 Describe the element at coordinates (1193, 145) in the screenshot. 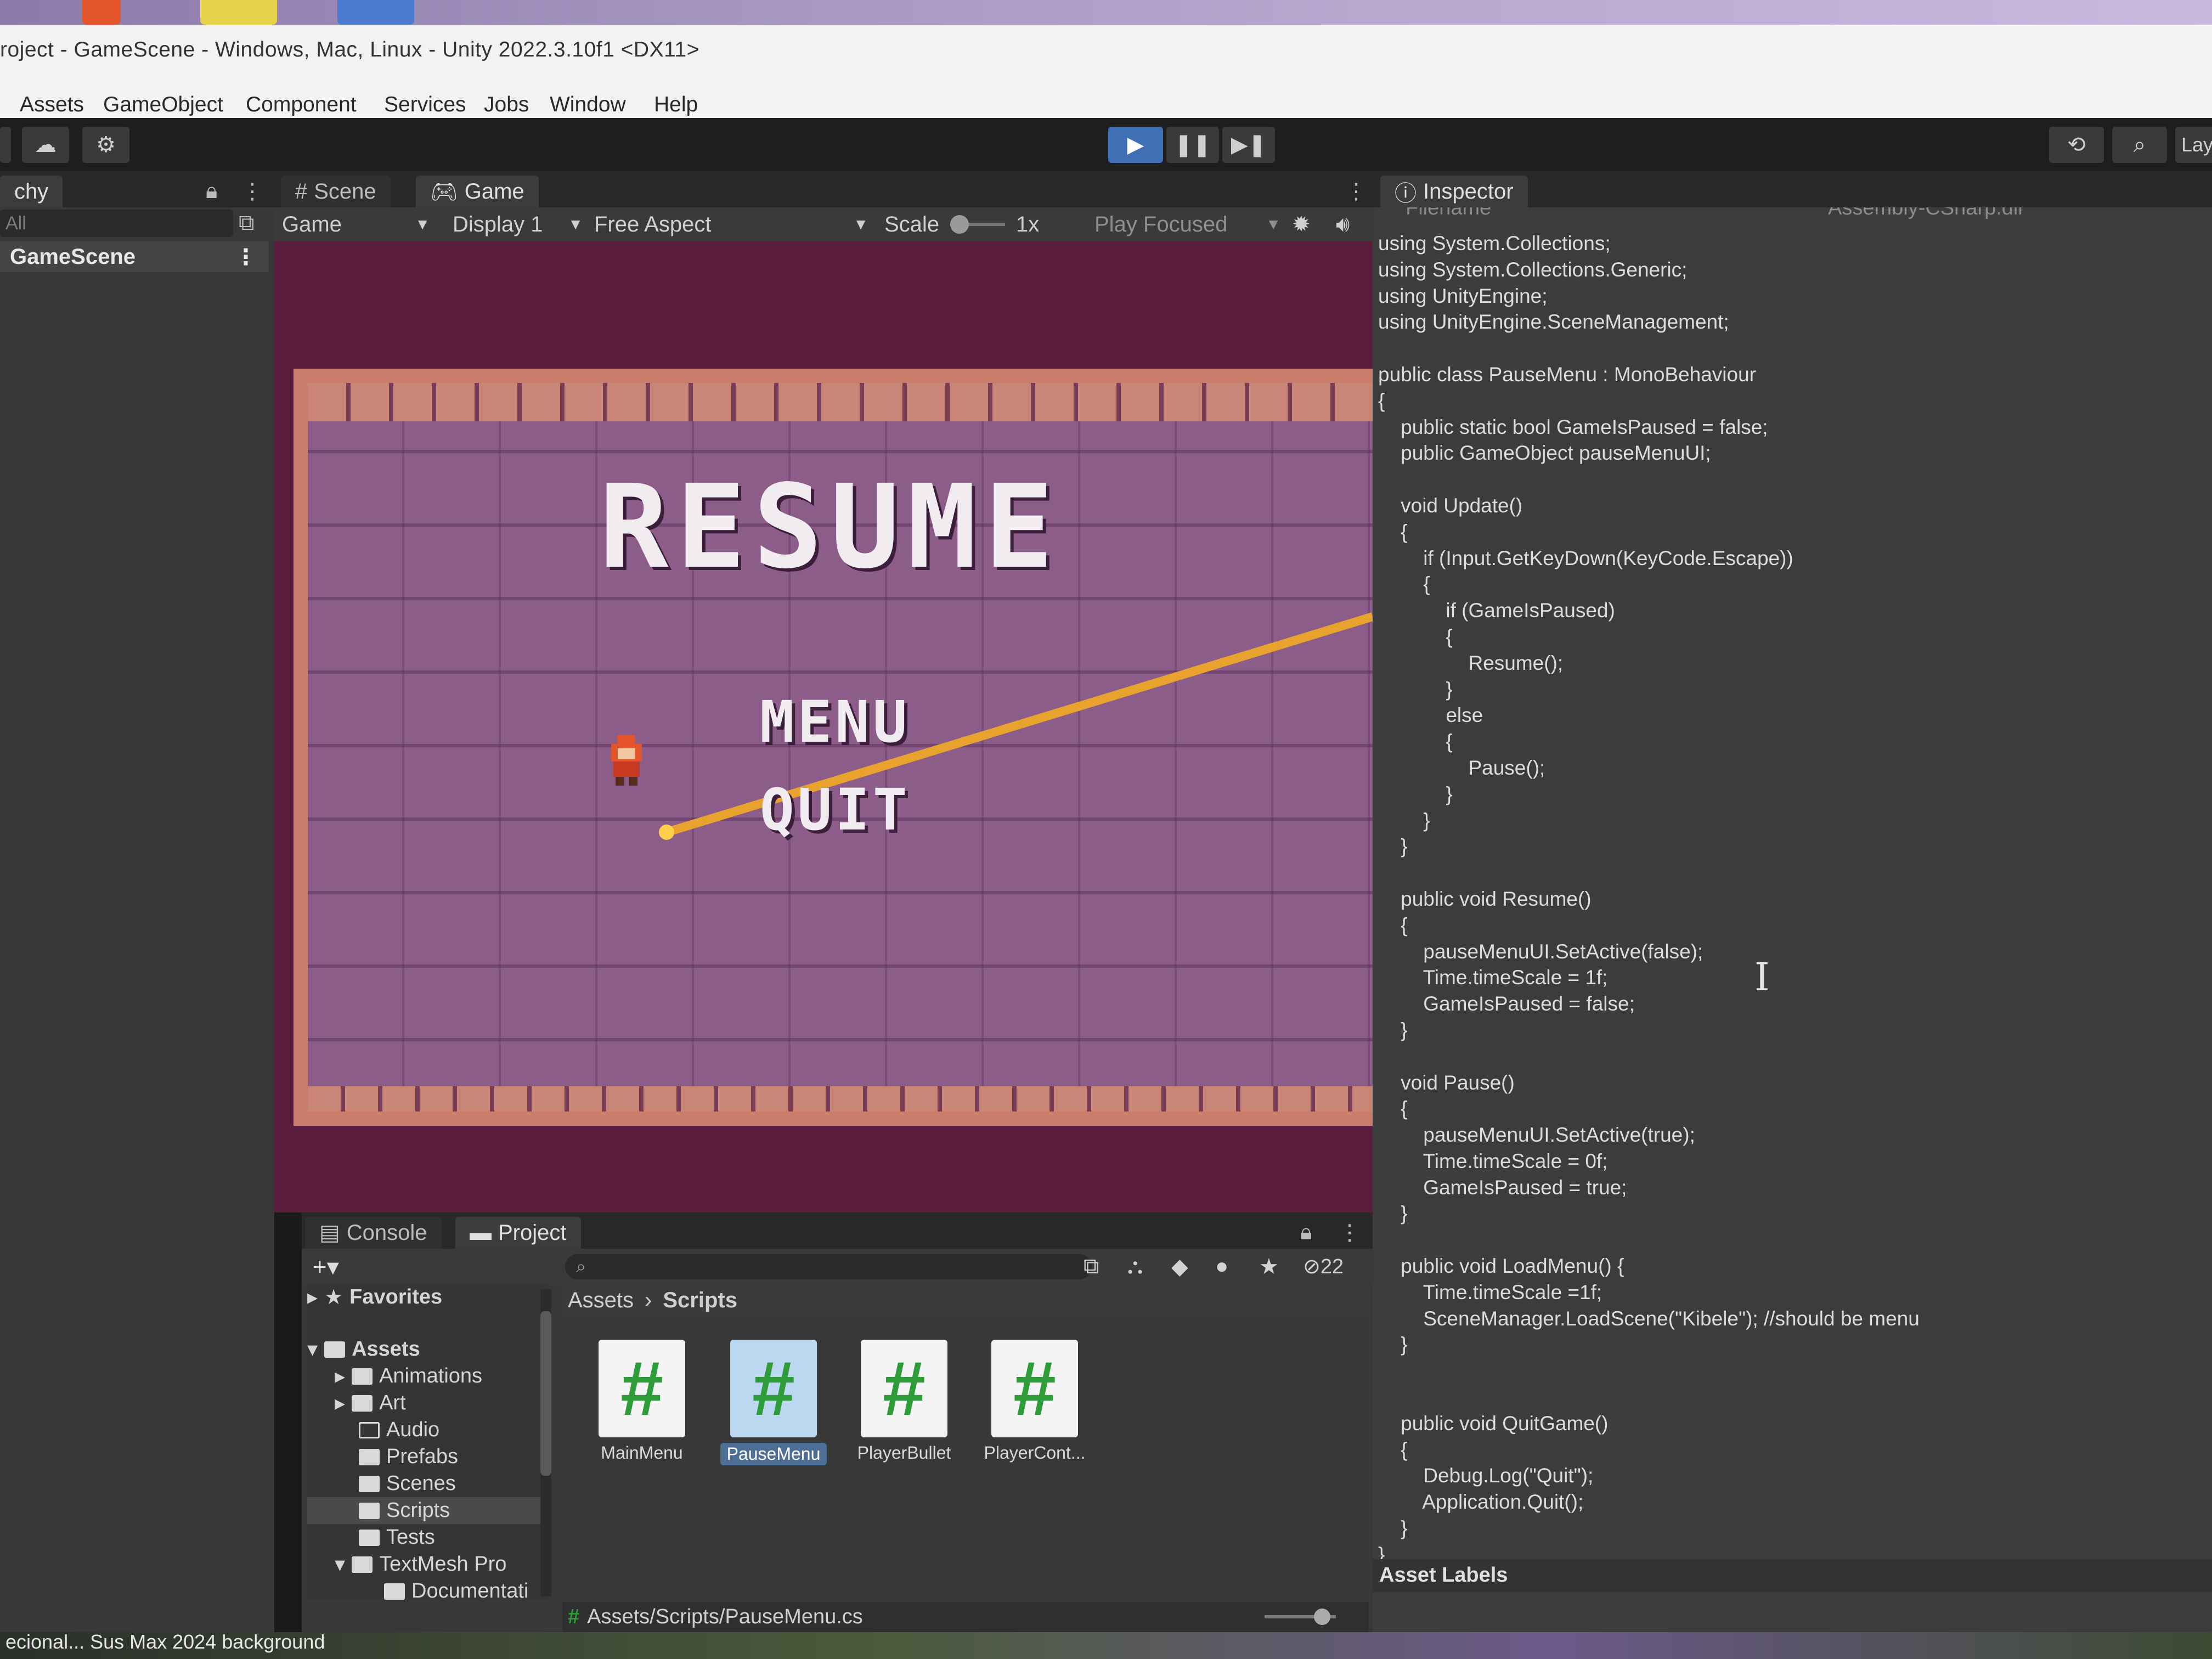

I see `pause-button: ❚❚` at that location.